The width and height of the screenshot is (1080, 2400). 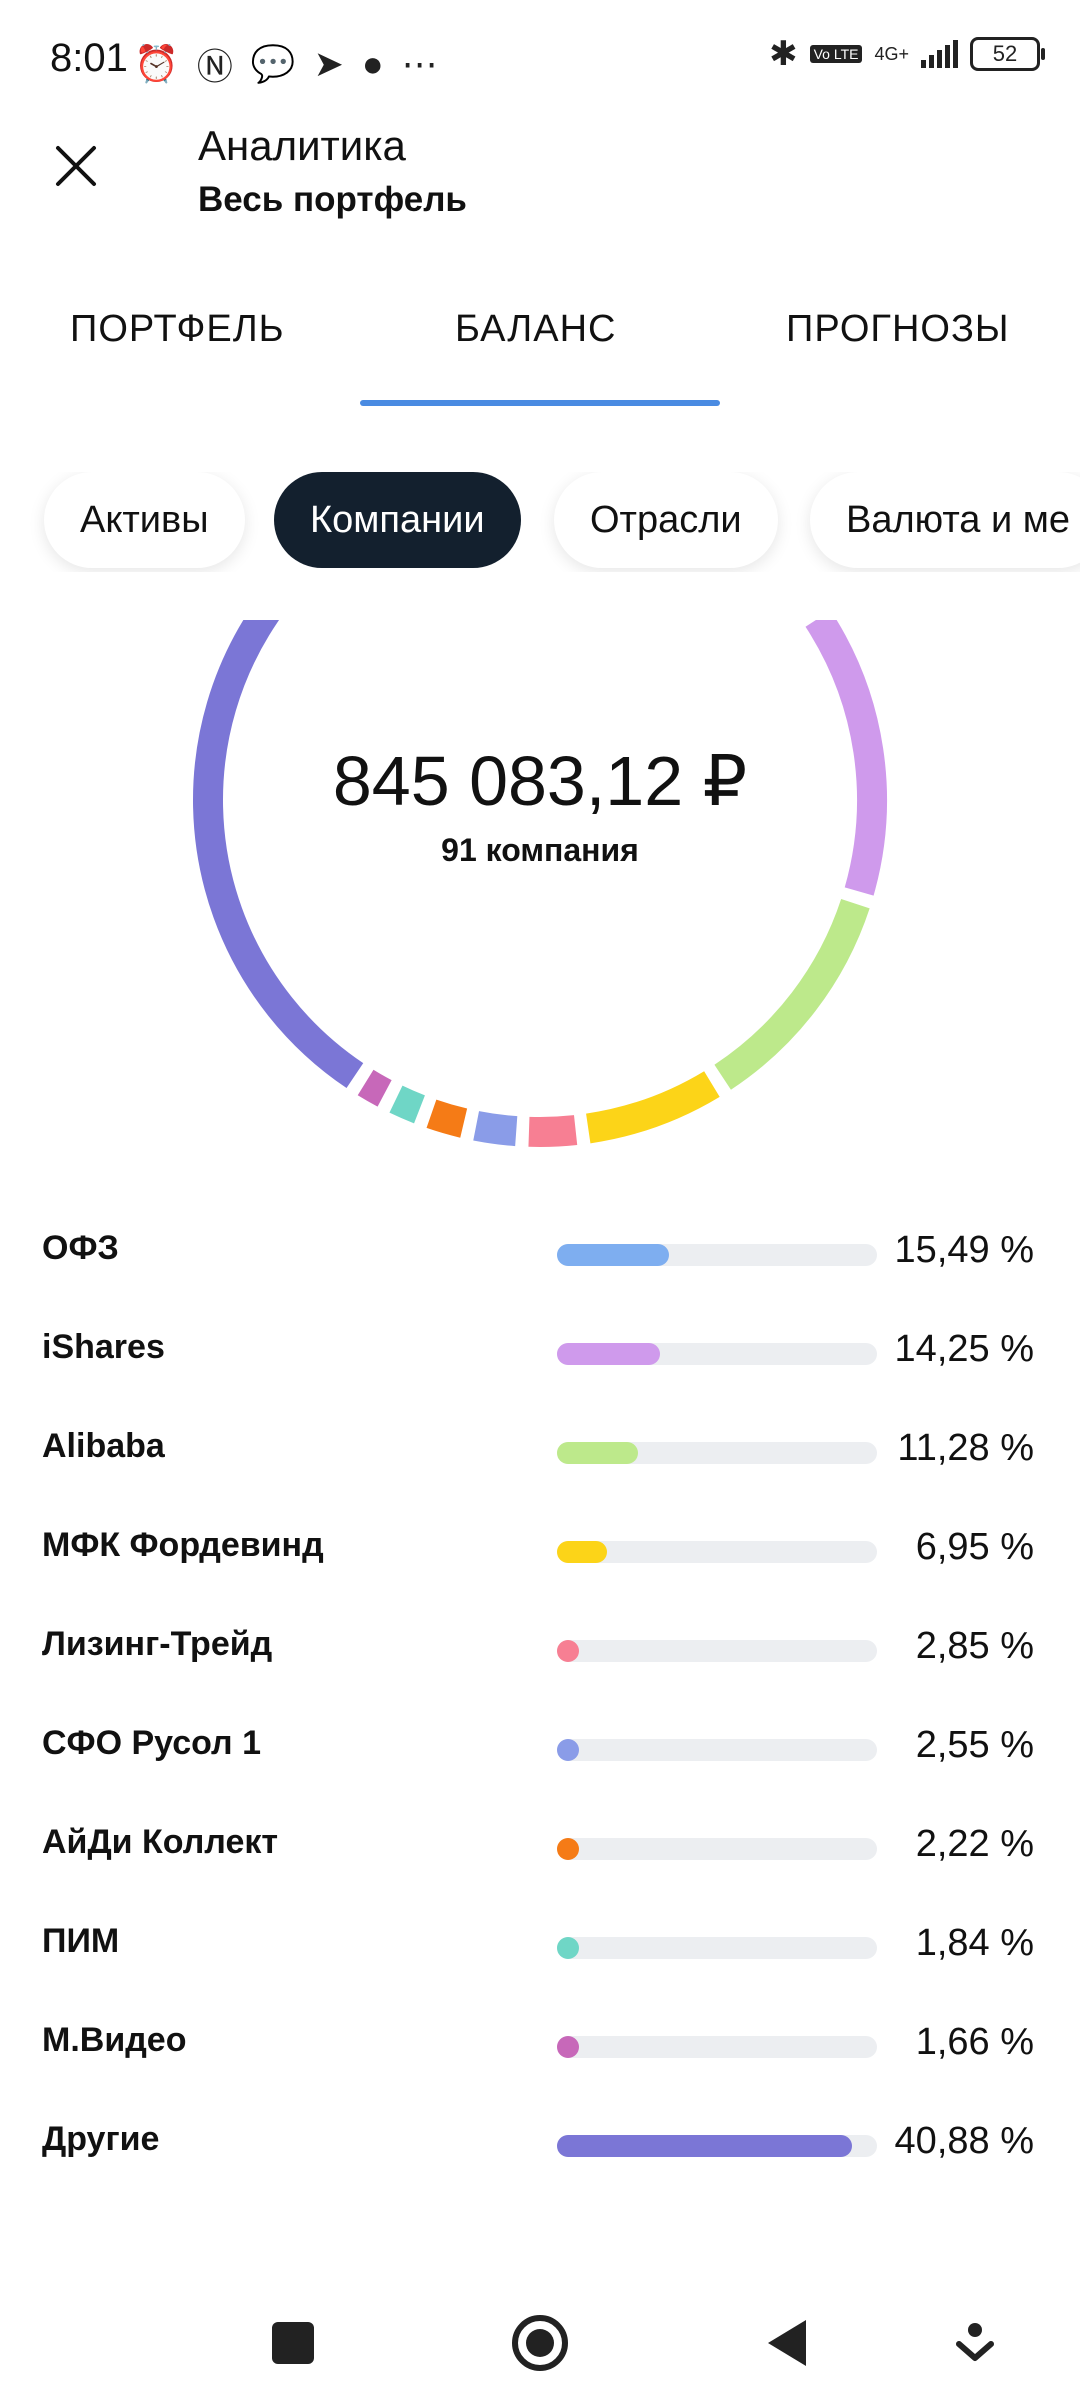 What do you see at coordinates (540, 1453) in the screenshot?
I see `list-item: Alibaba 11,28 %` at bounding box center [540, 1453].